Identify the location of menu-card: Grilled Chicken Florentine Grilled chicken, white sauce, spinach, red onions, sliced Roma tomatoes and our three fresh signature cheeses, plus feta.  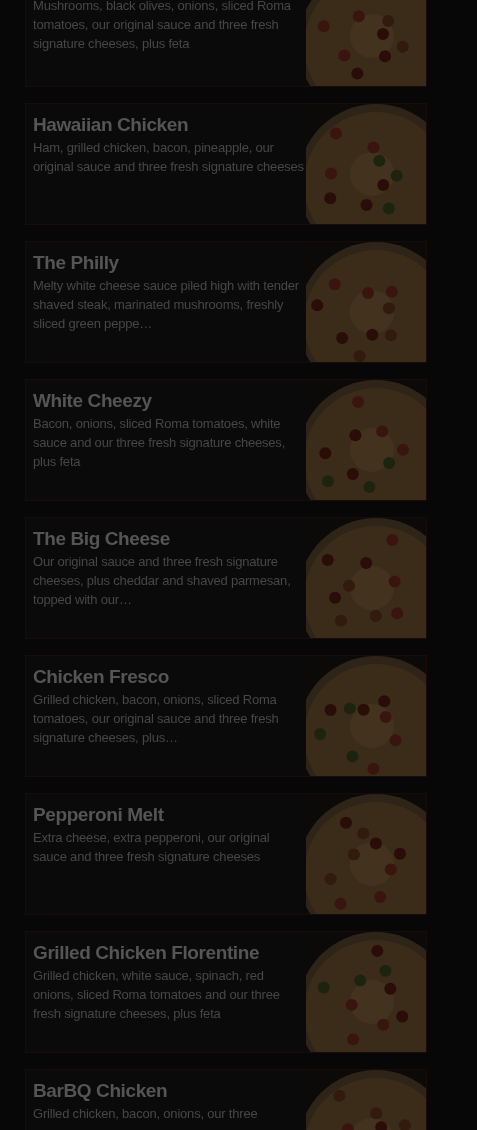
(226, 992).